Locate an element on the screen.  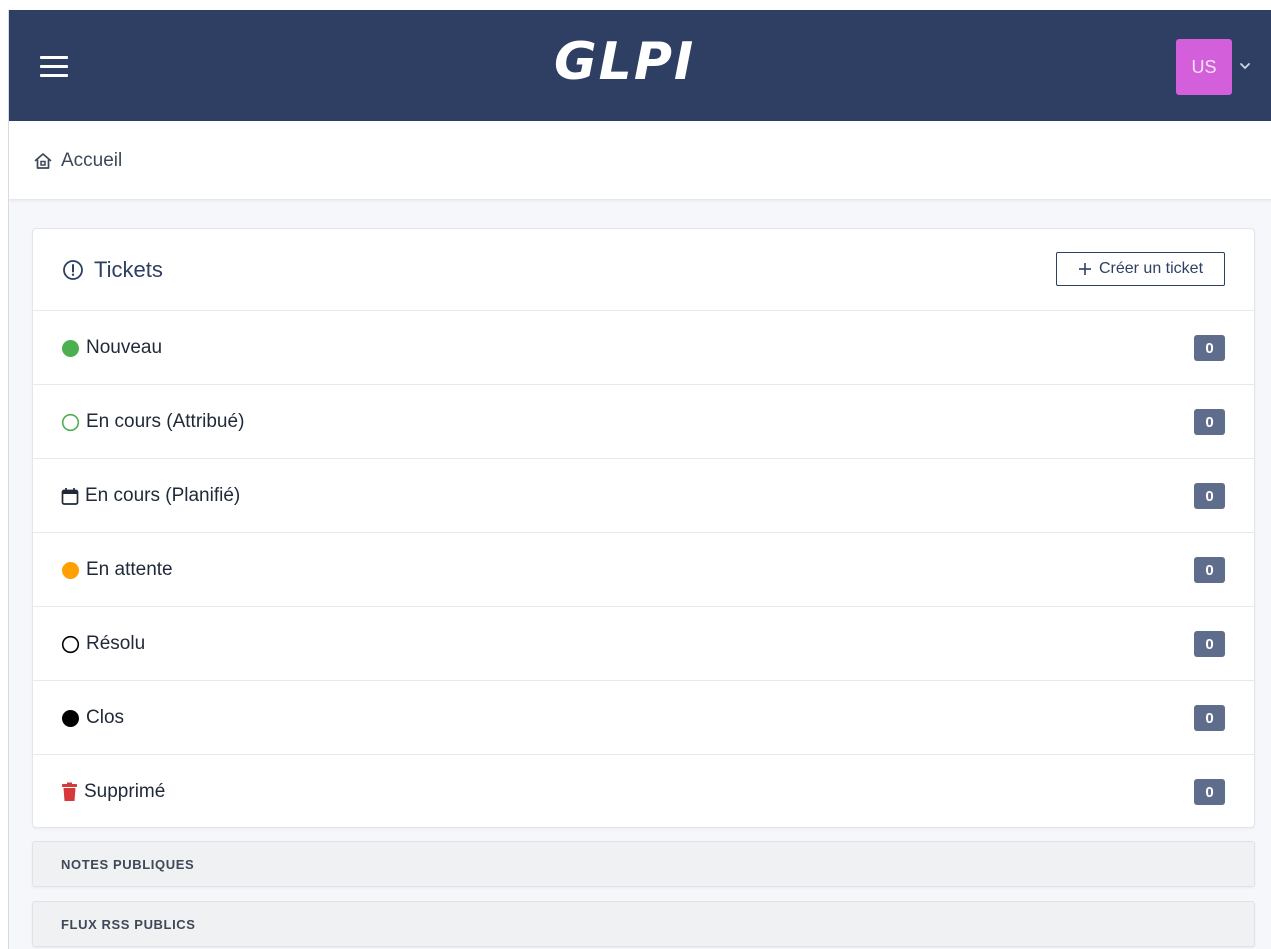
status-label: Résolu is located at coordinates (116, 643).